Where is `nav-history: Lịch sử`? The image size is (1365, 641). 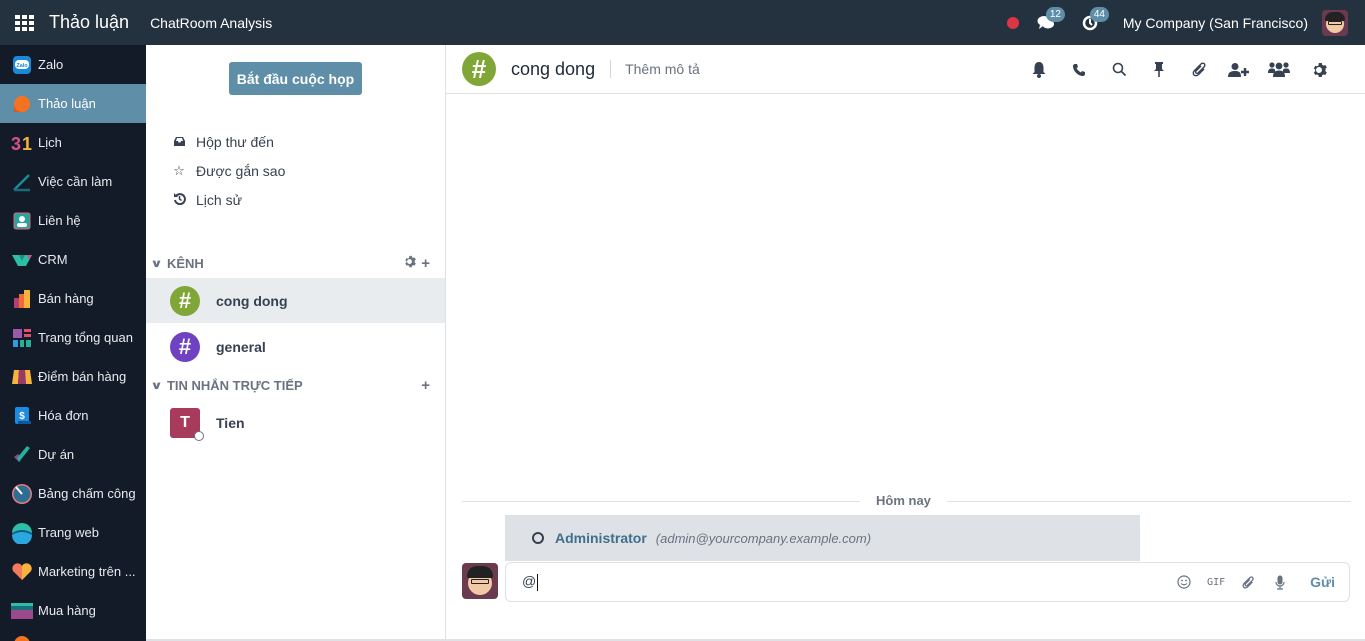 nav-history: Lịch sử is located at coordinates (207, 200).